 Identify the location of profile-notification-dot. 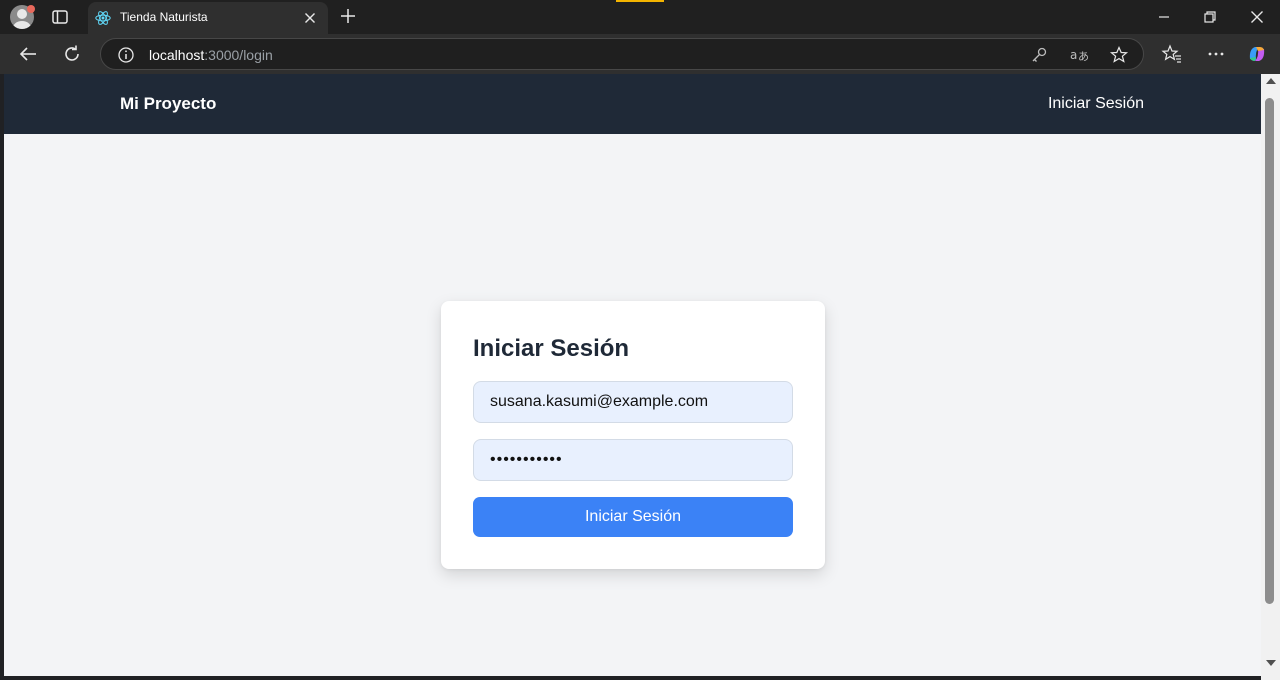
(31, 9).